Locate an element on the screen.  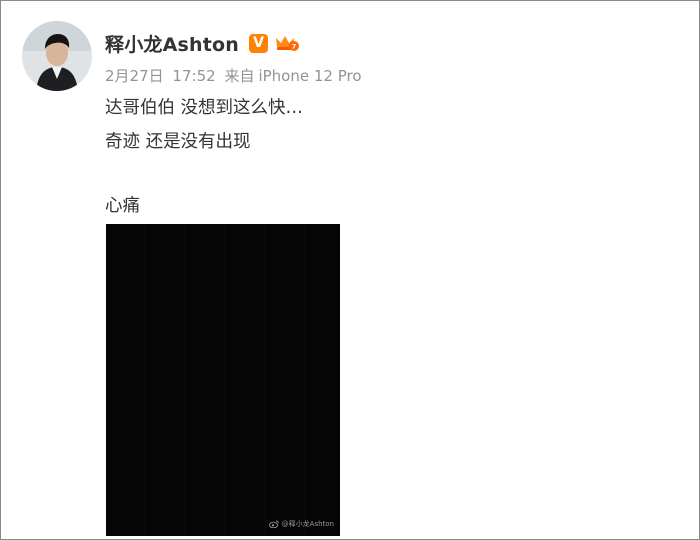
post-source-device: iPhone 12 Pro is located at coordinates (309, 76).